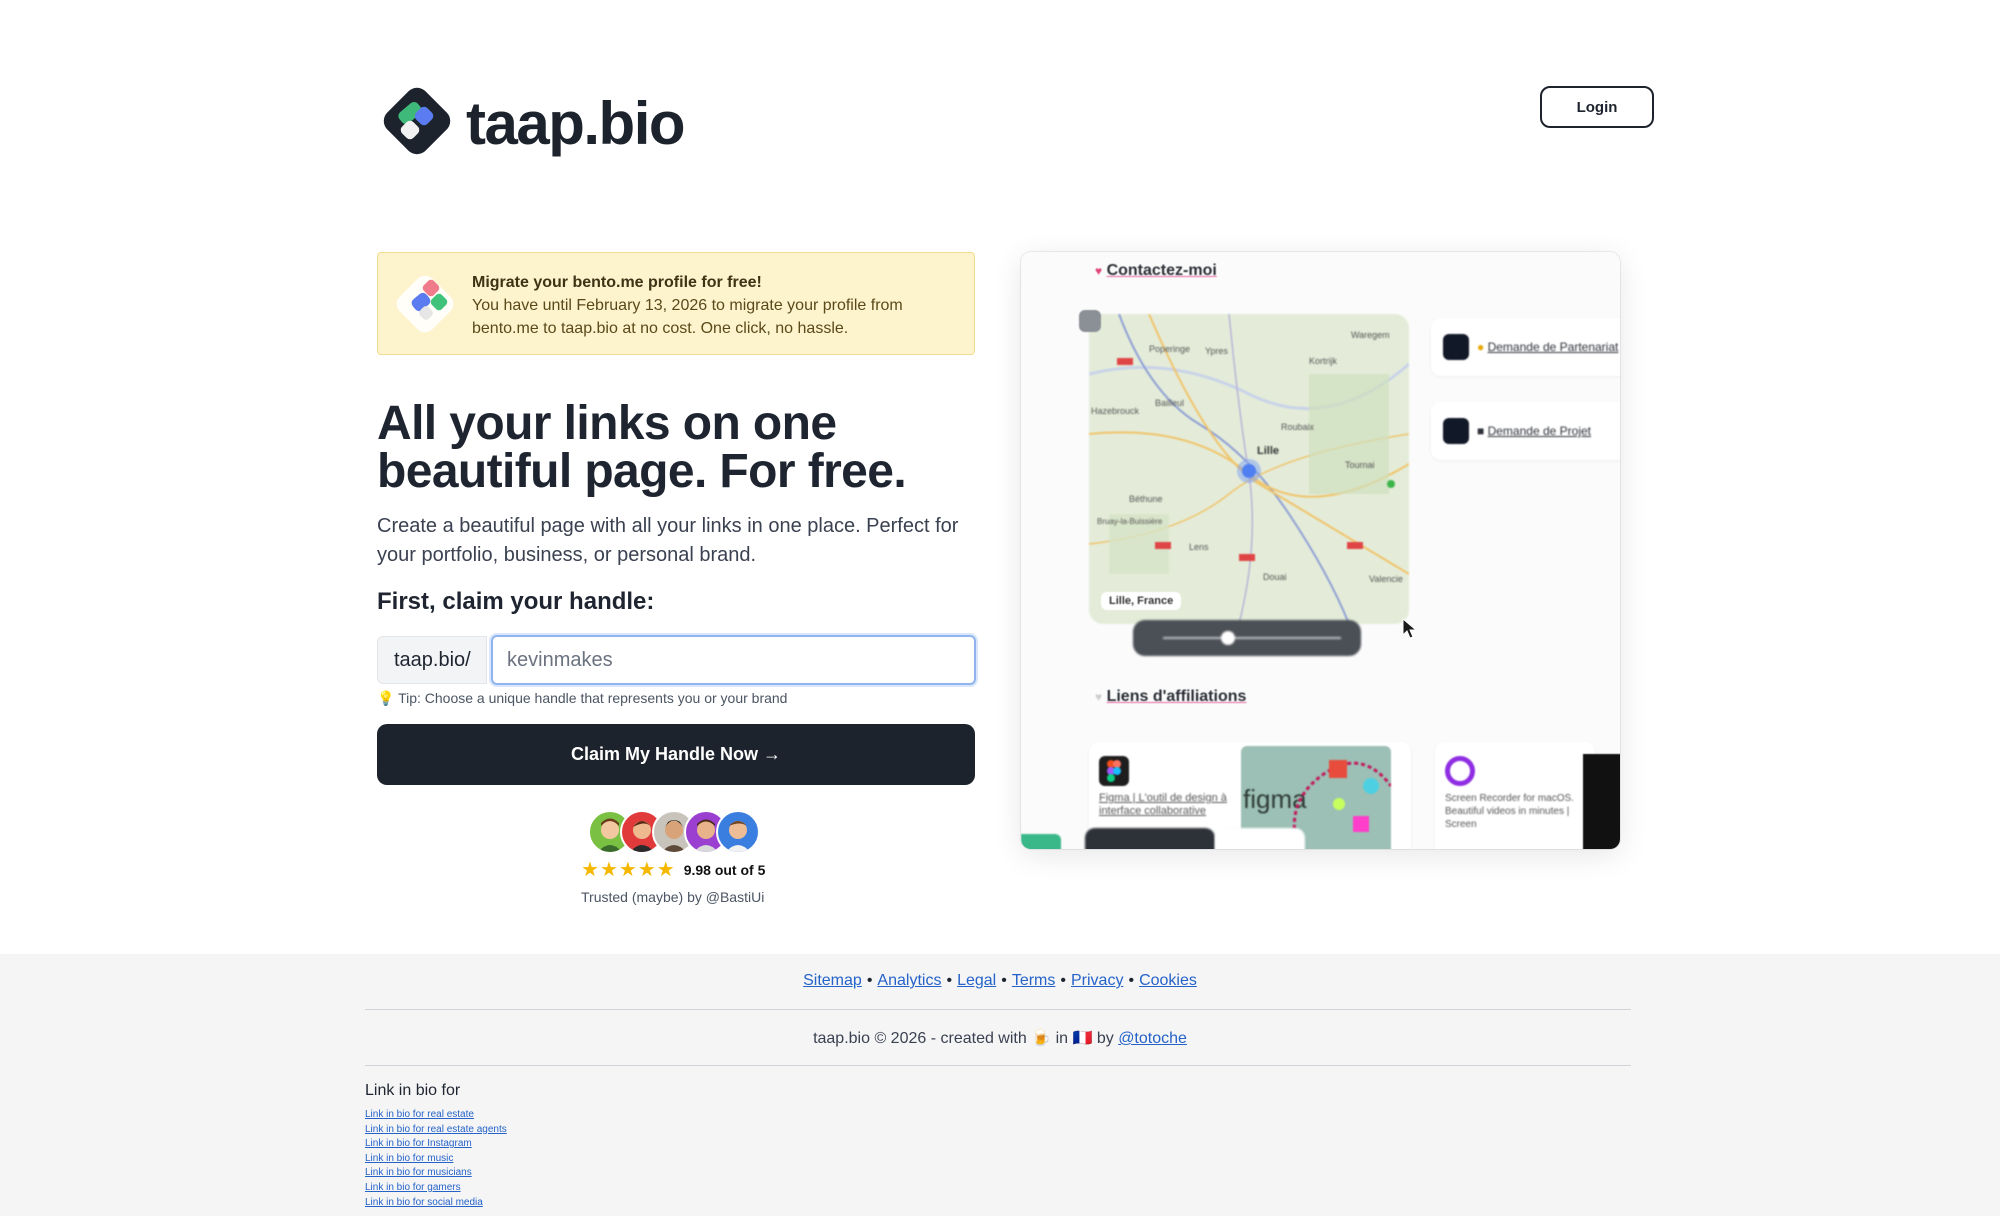 This screenshot has height=1216, width=2000. Describe the element at coordinates (1090, 321) in the screenshot. I see `map-control-icon` at that location.